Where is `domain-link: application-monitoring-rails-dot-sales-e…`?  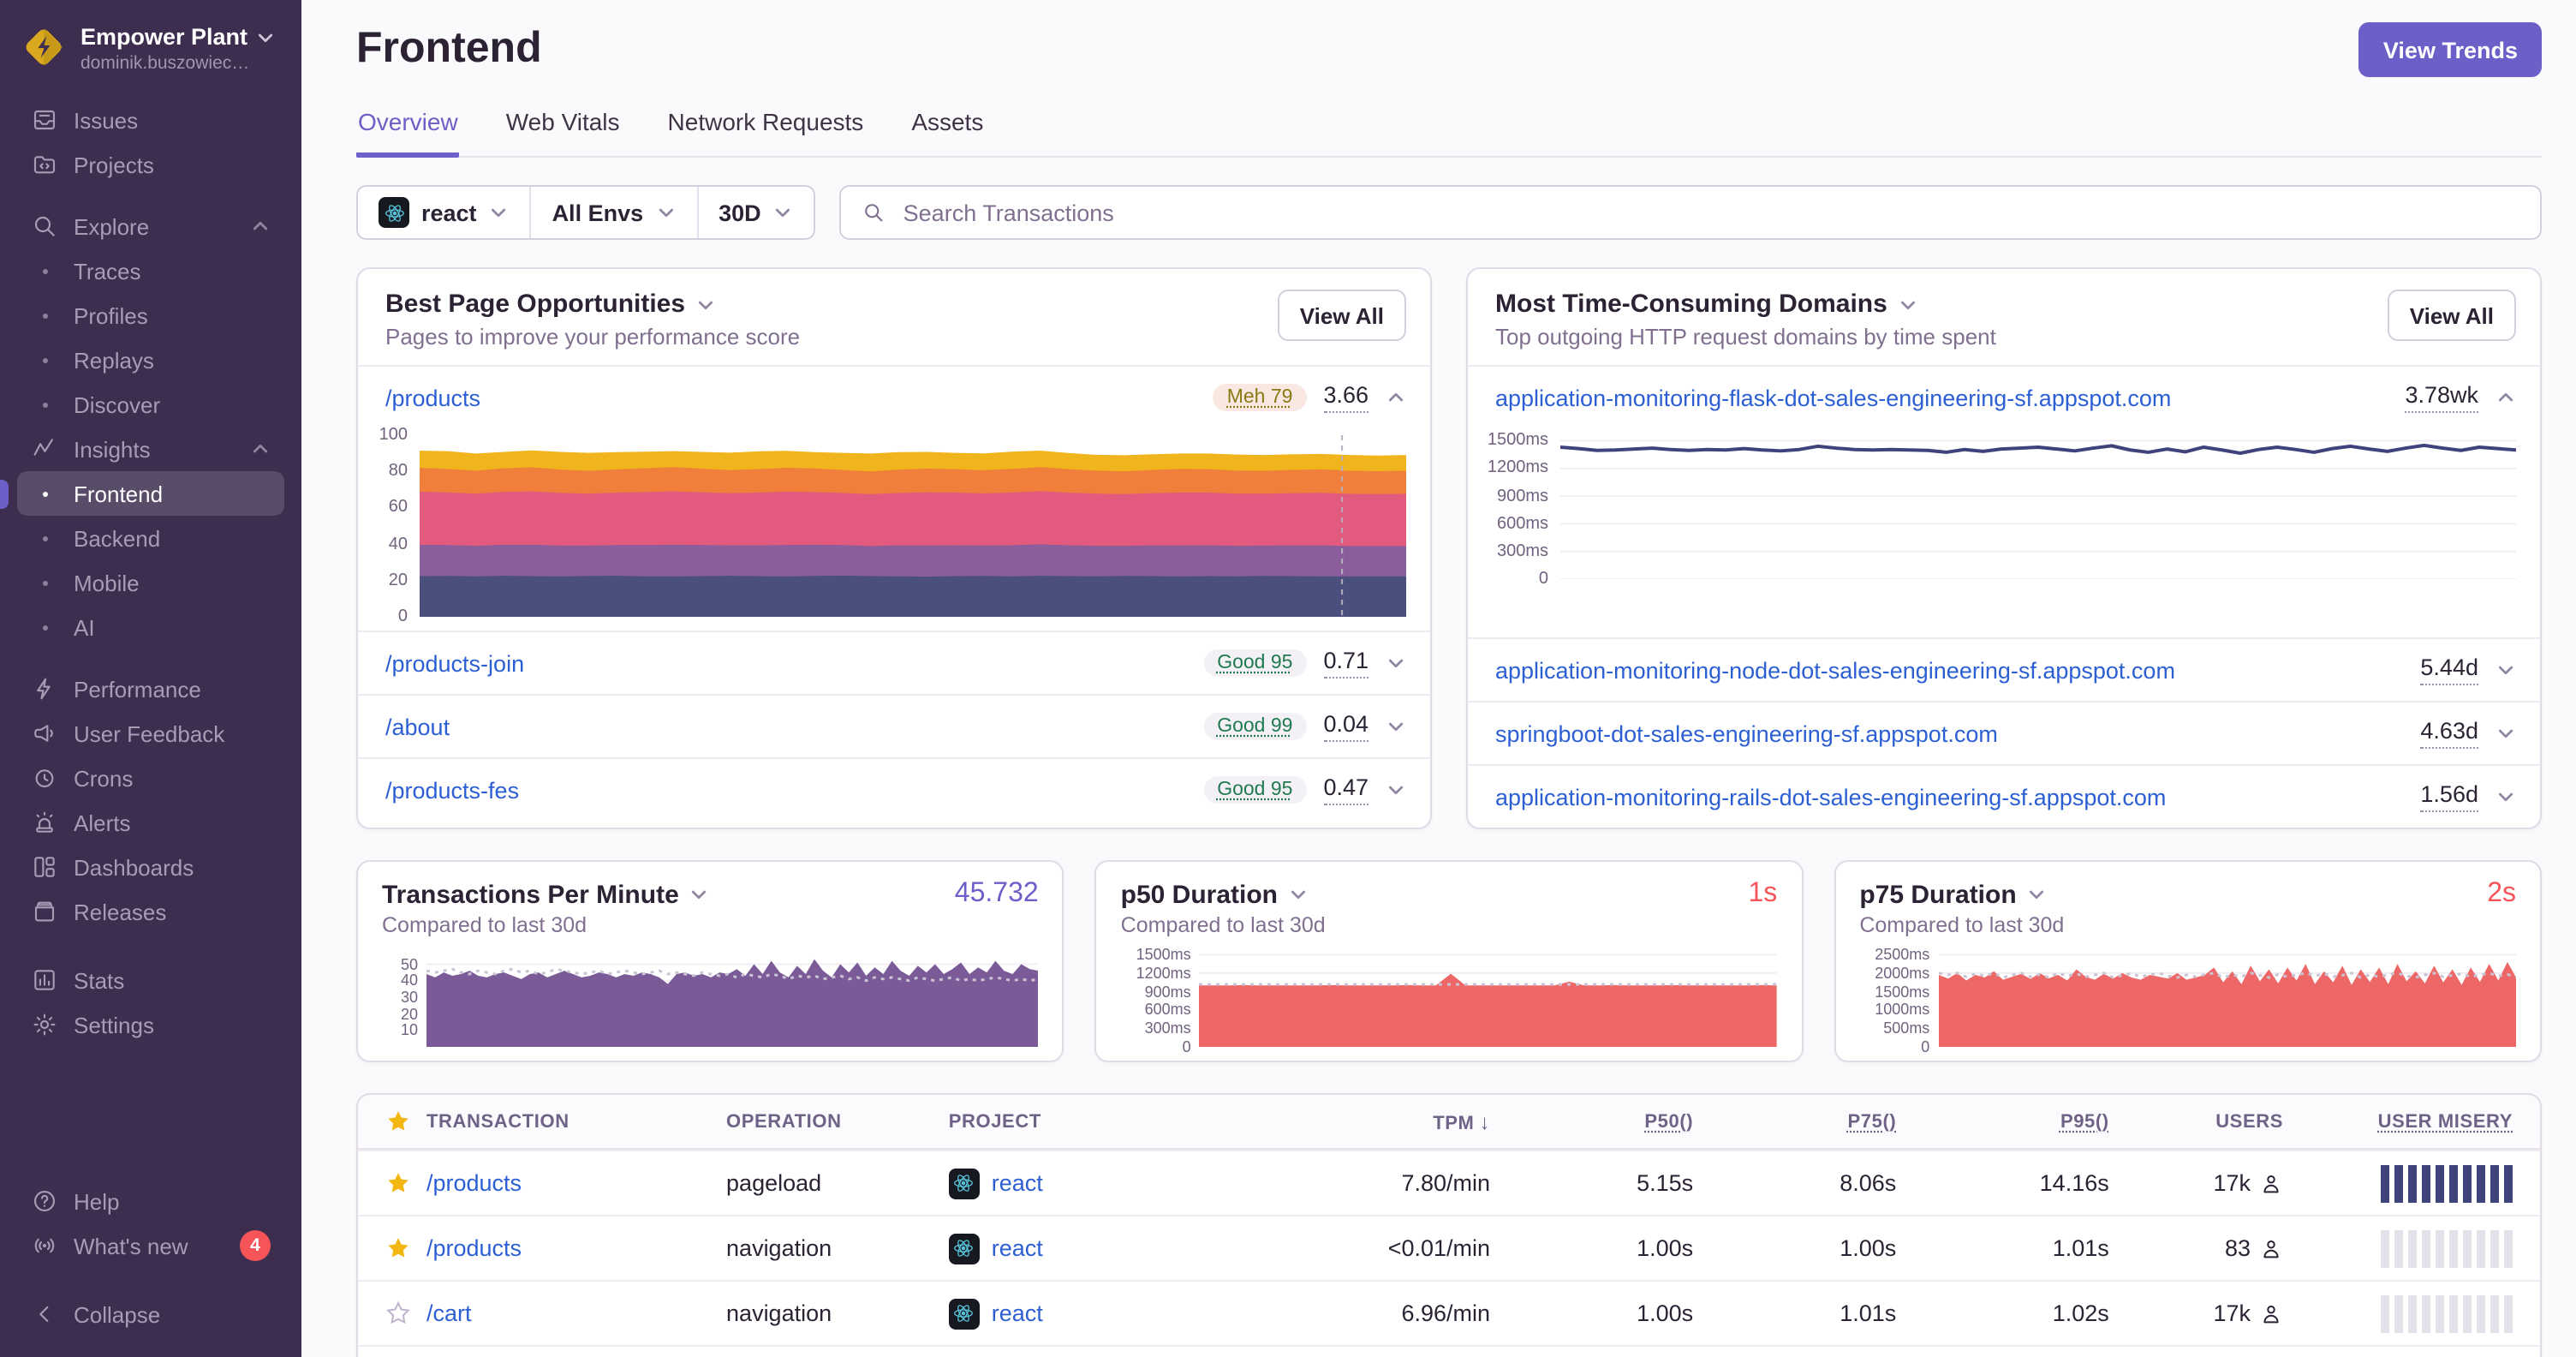 domain-link: application-monitoring-rails-dot-sales-e… is located at coordinates (1830, 797).